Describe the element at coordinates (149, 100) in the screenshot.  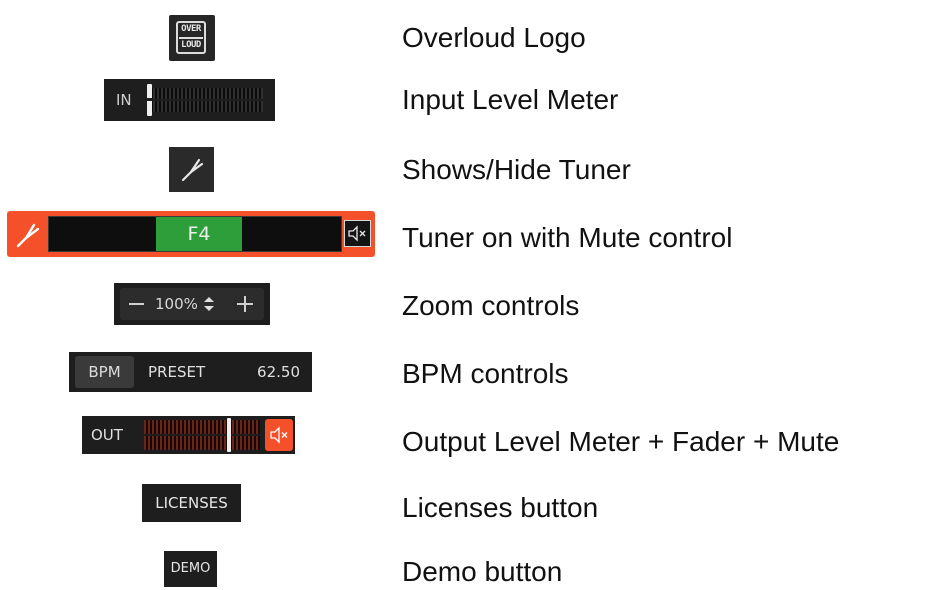
I see `input-gain-handle` at that location.